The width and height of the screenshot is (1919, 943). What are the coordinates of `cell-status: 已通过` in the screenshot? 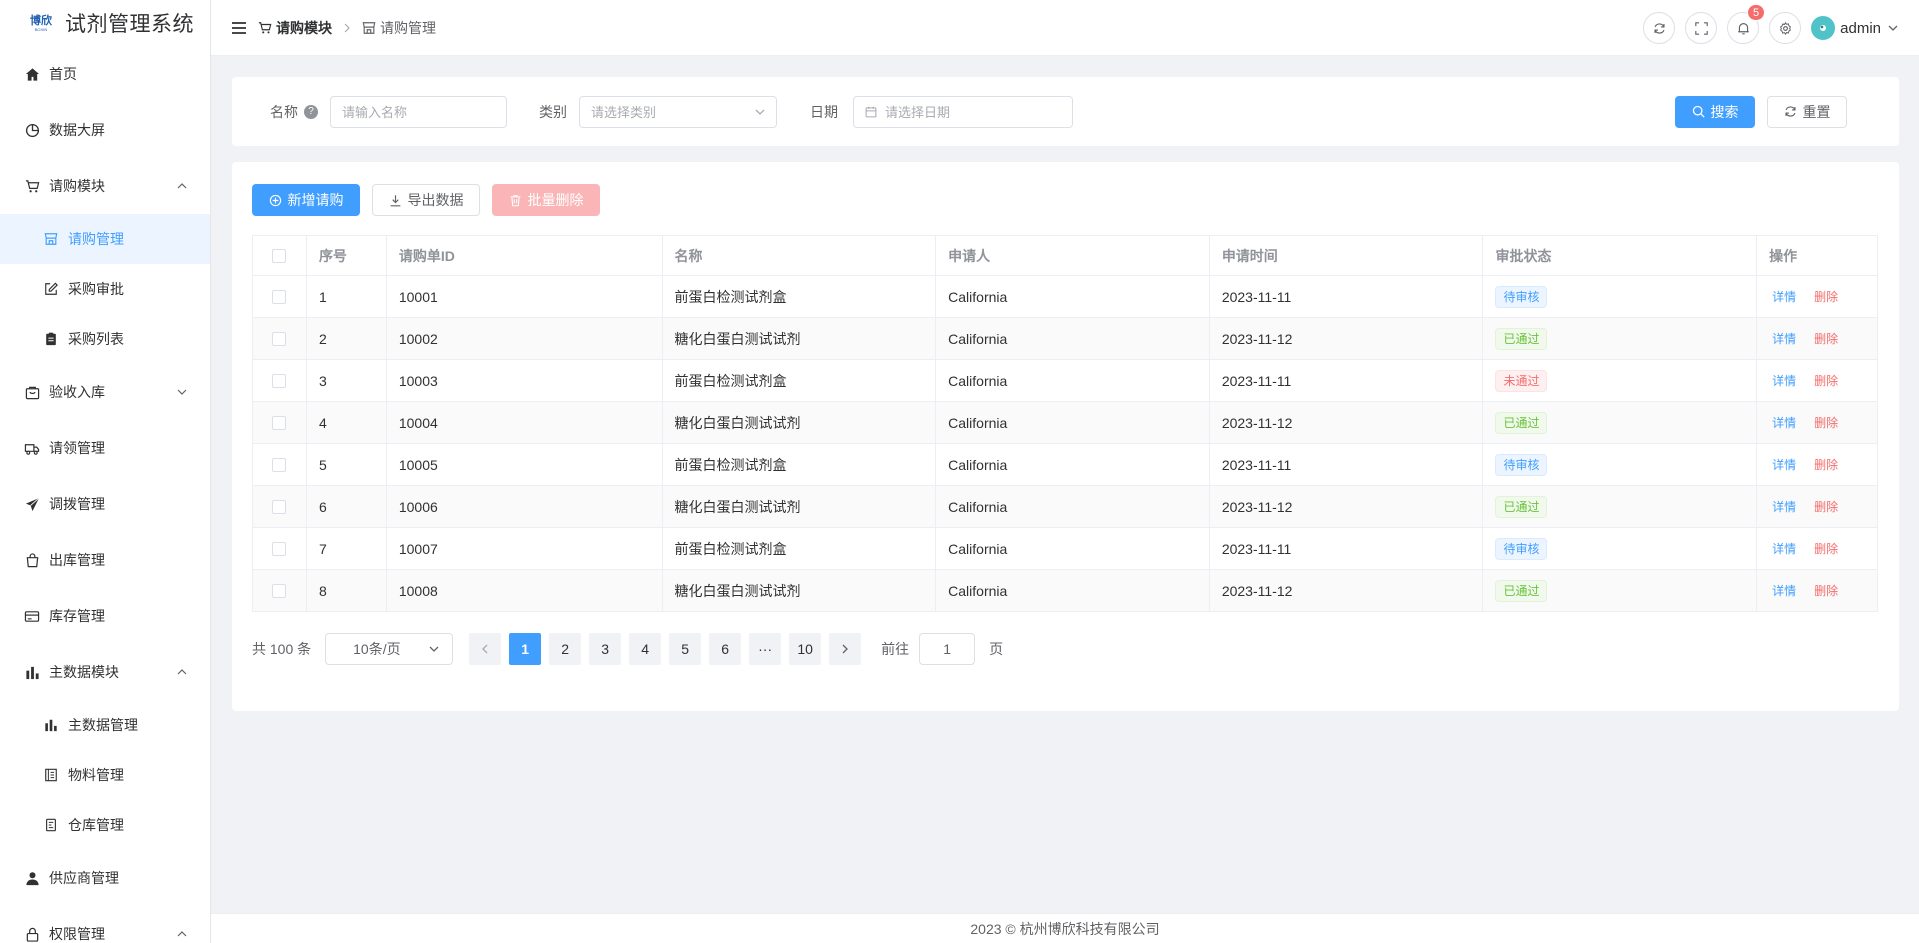 It's located at (1620, 590).